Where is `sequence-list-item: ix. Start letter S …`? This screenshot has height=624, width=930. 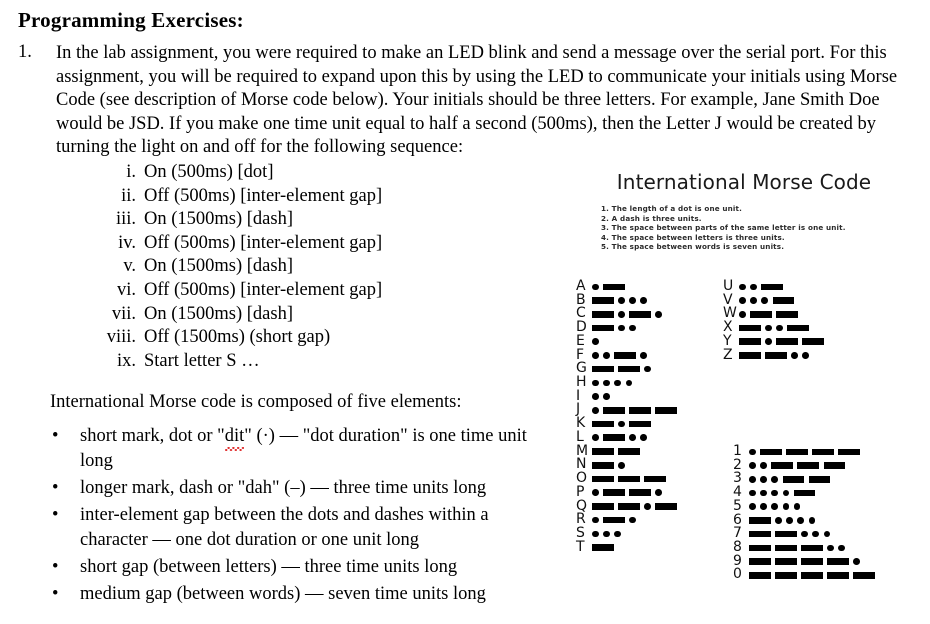 sequence-list-item: ix. Start letter S … is located at coordinates (257, 362).